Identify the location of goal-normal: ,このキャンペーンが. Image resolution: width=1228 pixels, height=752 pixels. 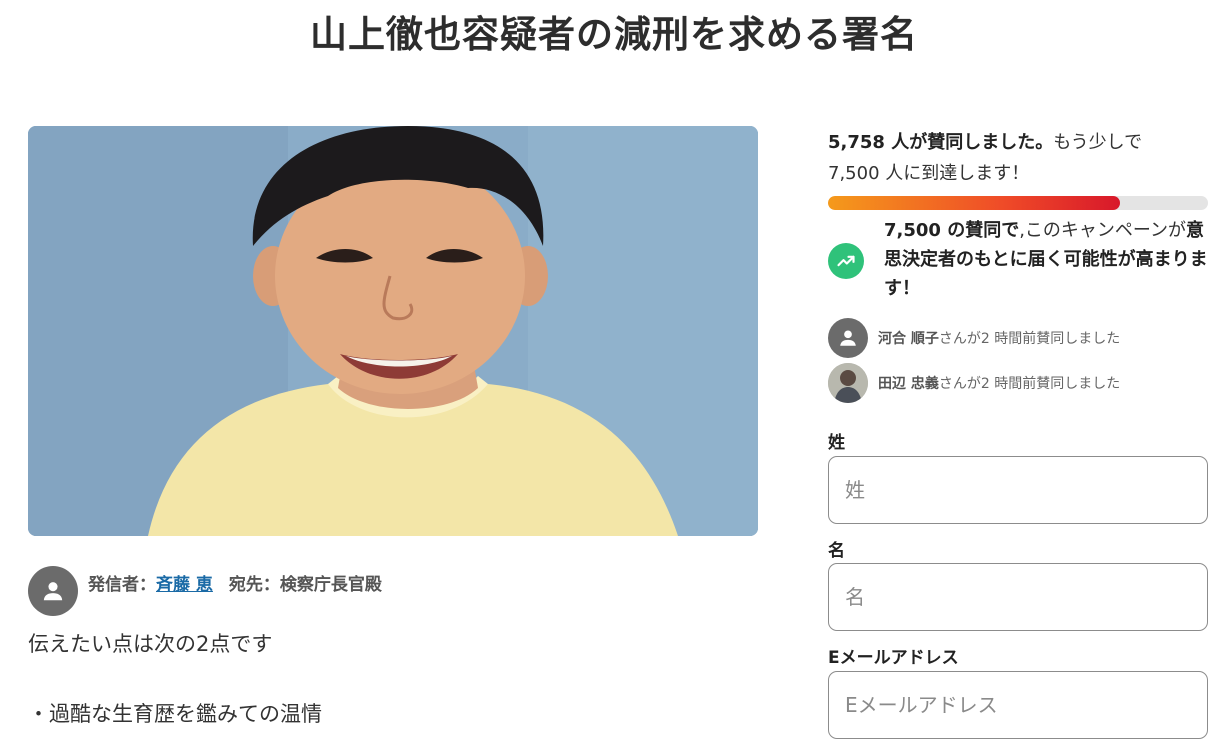
(1103, 230).